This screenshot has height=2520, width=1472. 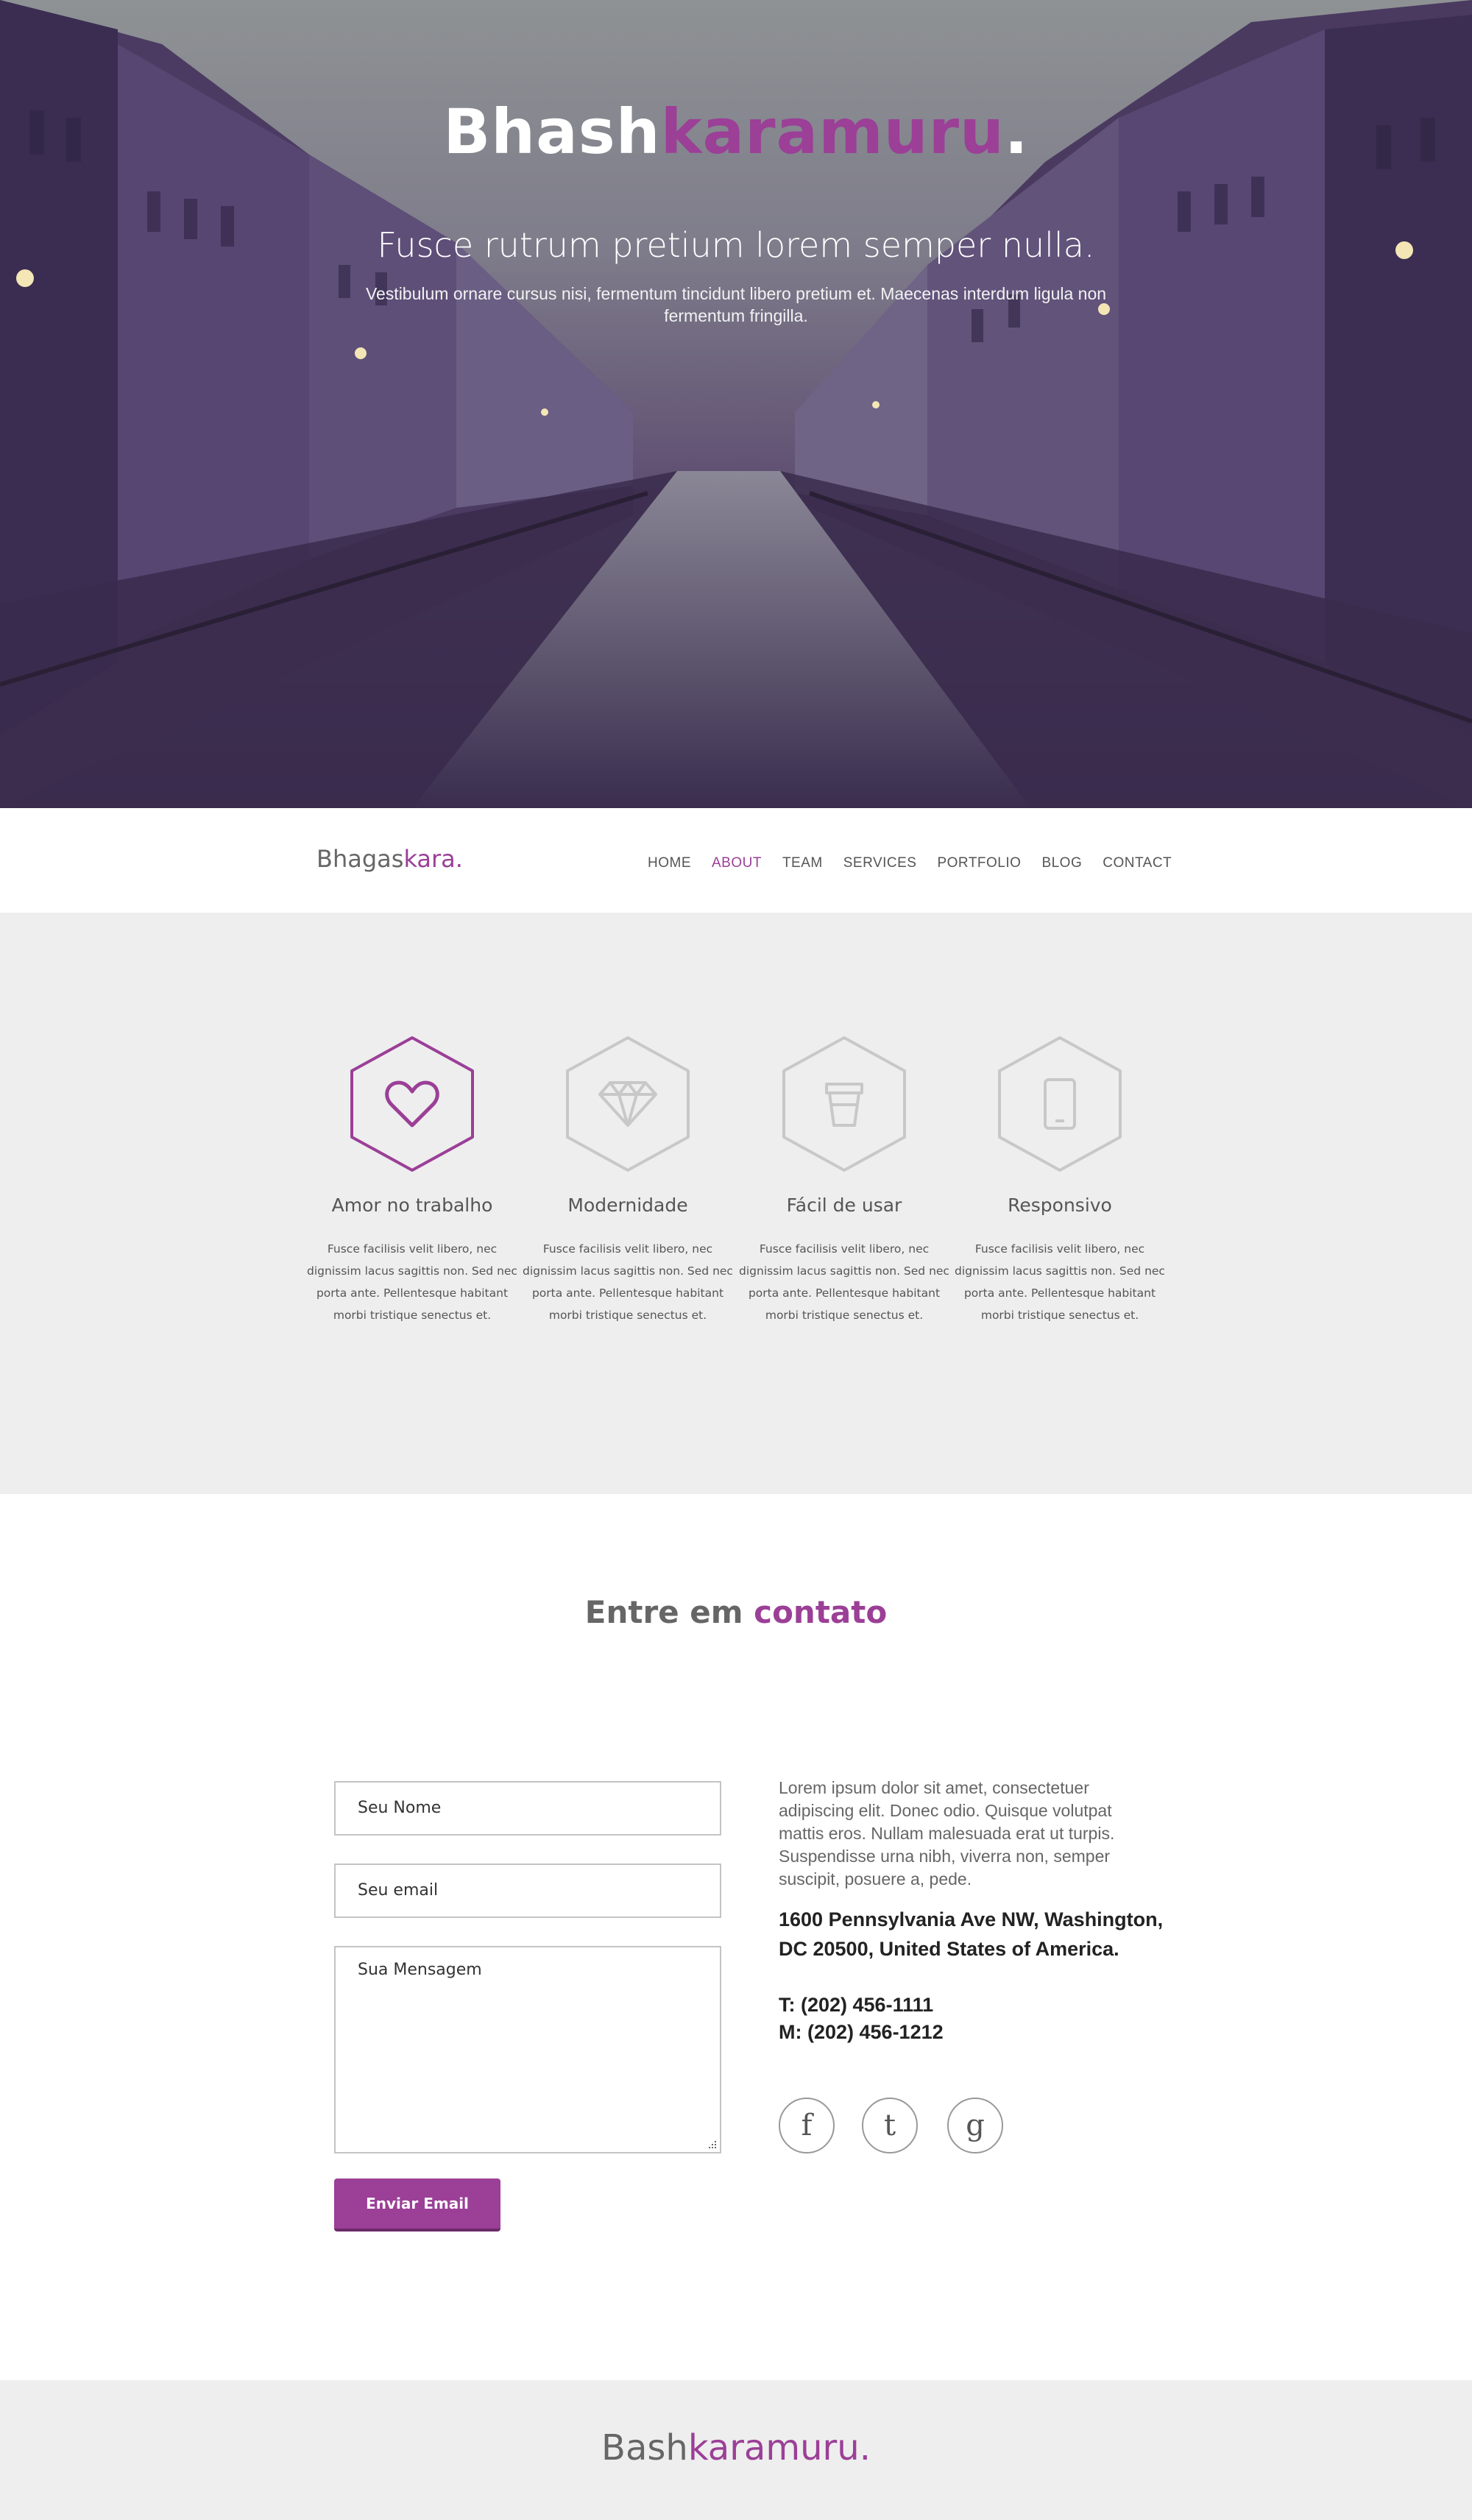 What do you see at coordinates (833, 132) in the screenshot?
I see `hero-title-purple: karamuru` at bounding box center [833, 132].